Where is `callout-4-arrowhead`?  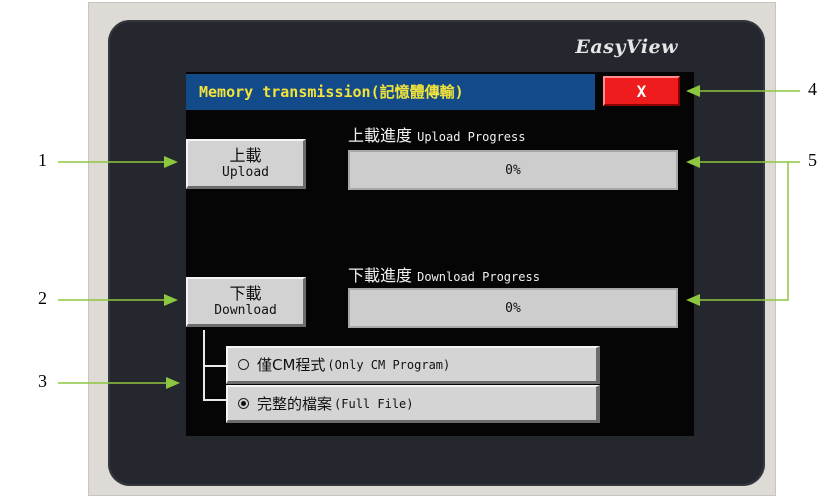
callout-4-arrowhead is located at coordinates (693, 91).